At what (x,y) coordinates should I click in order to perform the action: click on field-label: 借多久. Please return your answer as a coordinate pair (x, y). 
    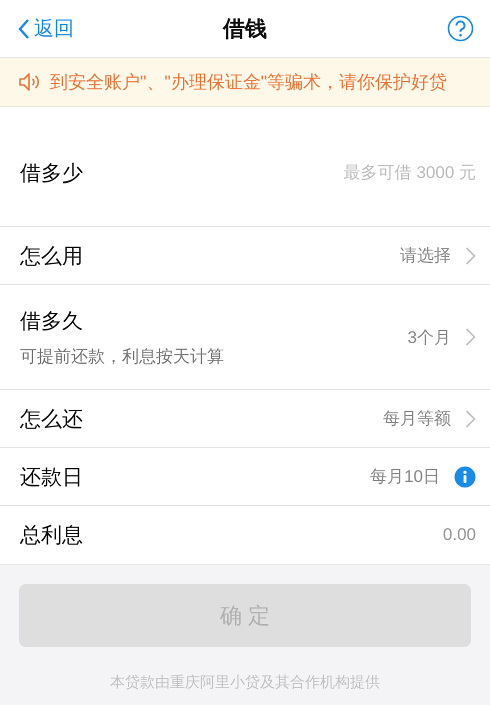
    Looking at the image, I should click on (52, 321).